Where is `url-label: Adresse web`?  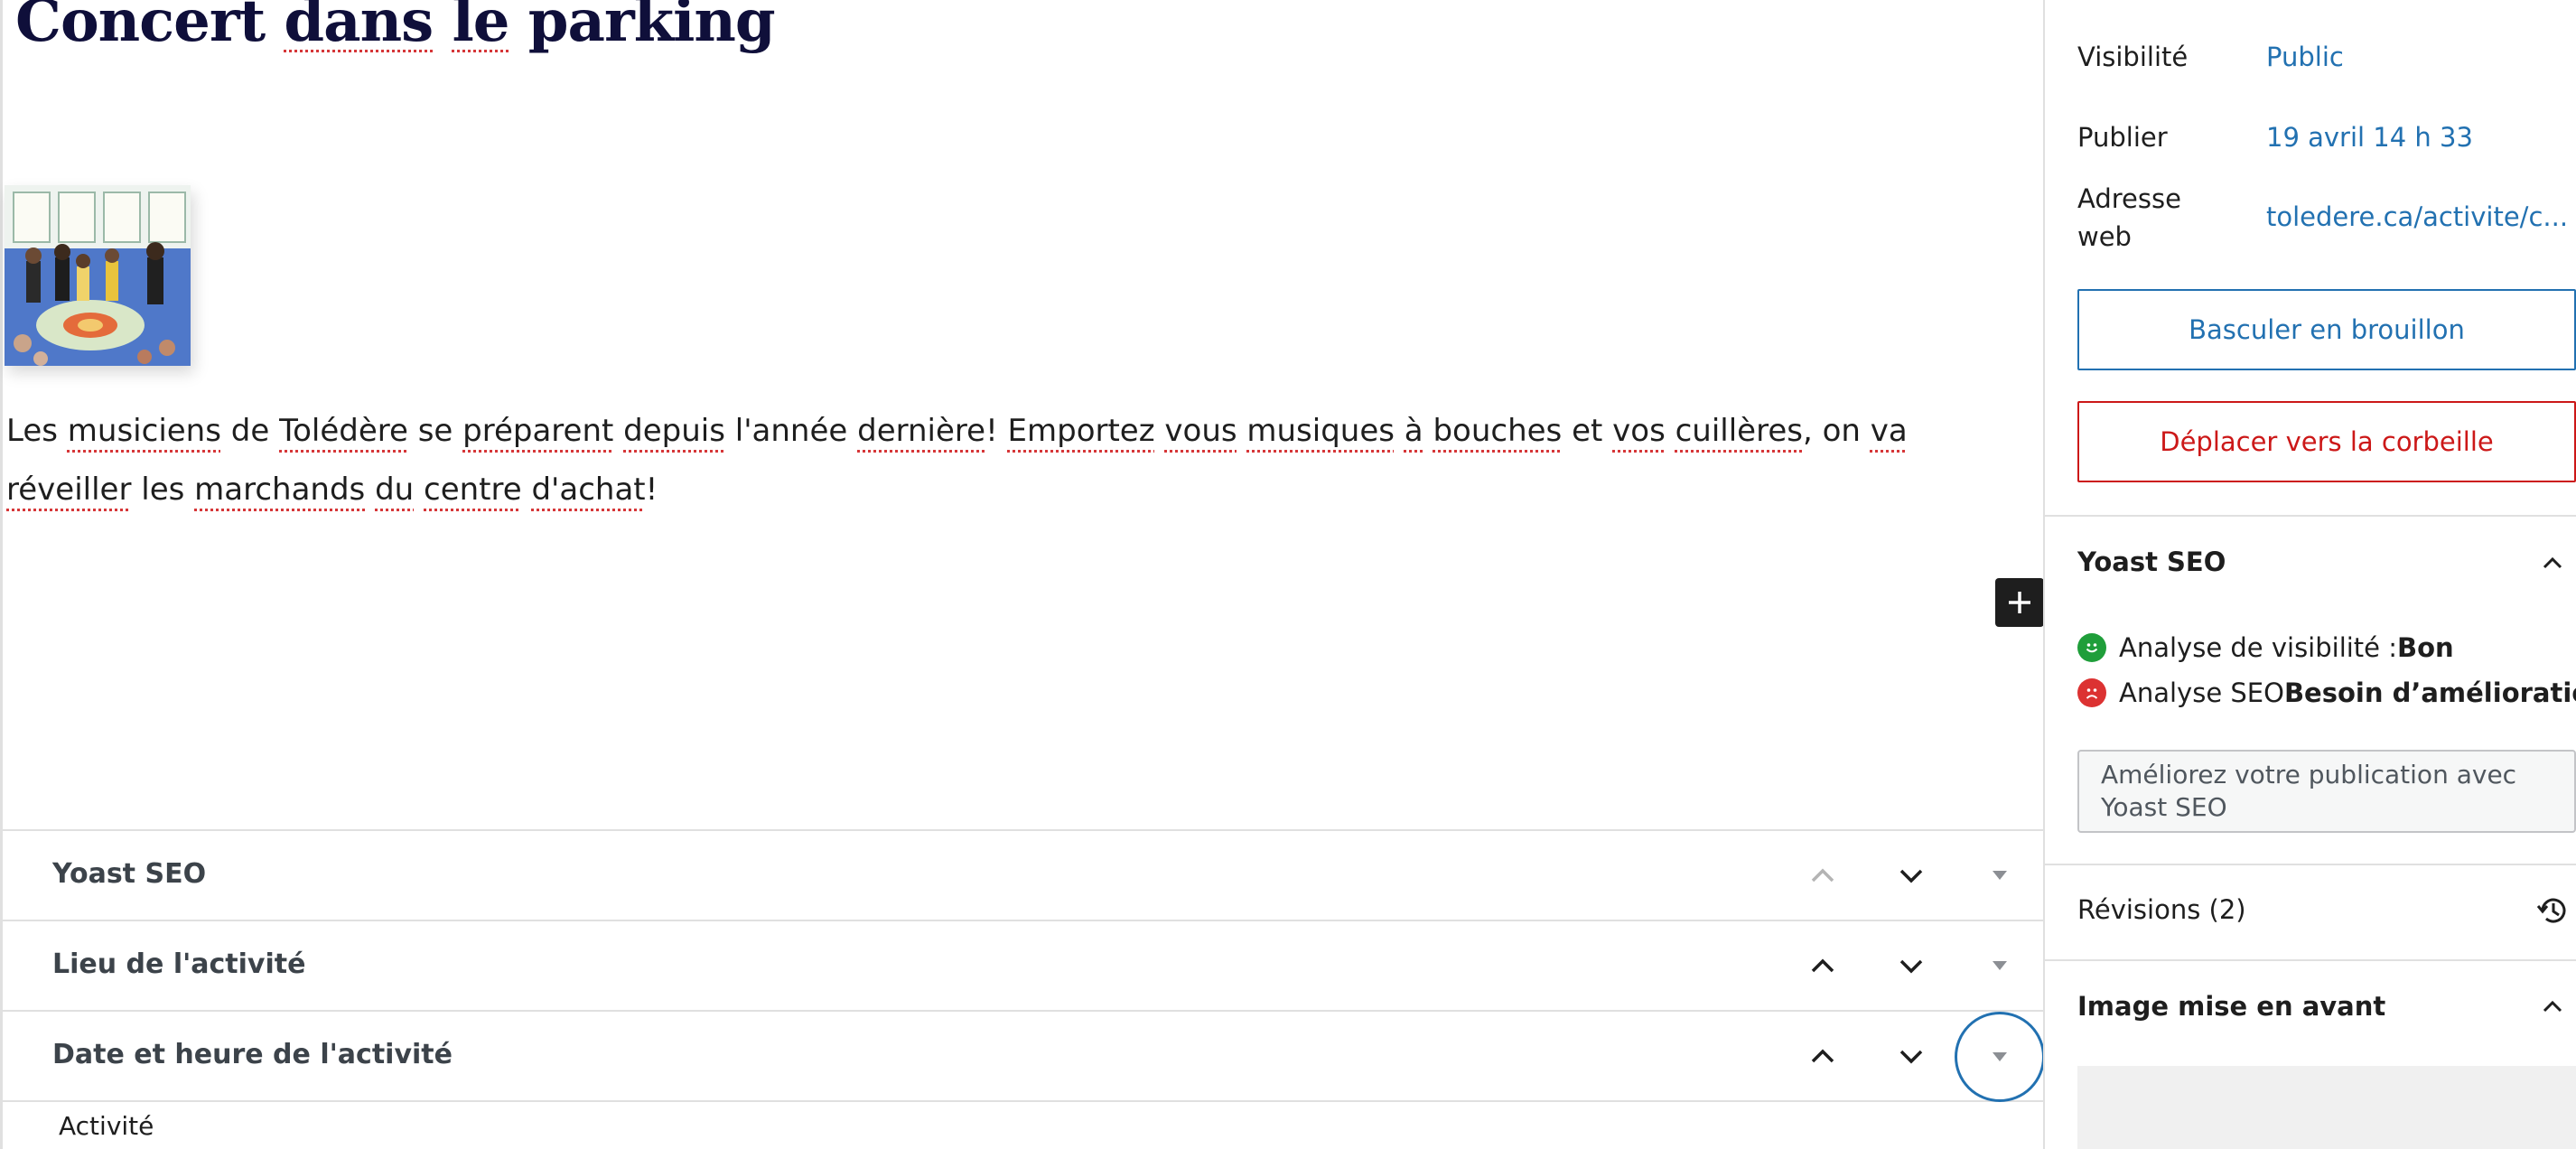
url-label: Adresse web is located at coordinates (2129, 218).